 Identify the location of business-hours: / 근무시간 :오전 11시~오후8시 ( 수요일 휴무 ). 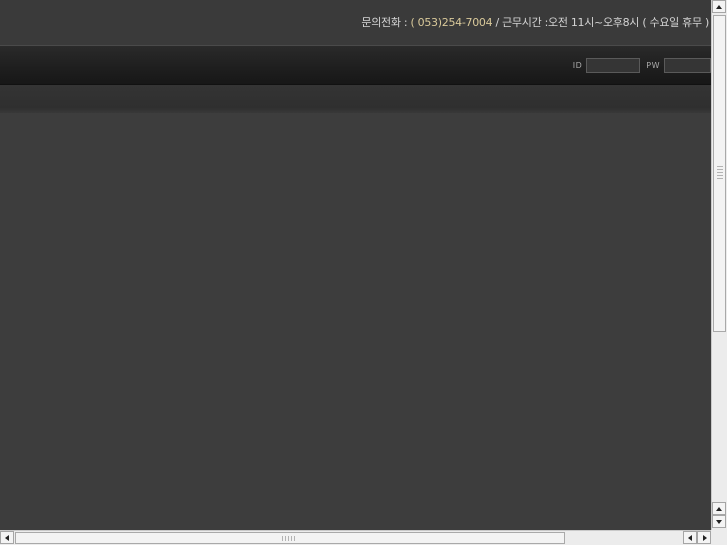
(601, 22).